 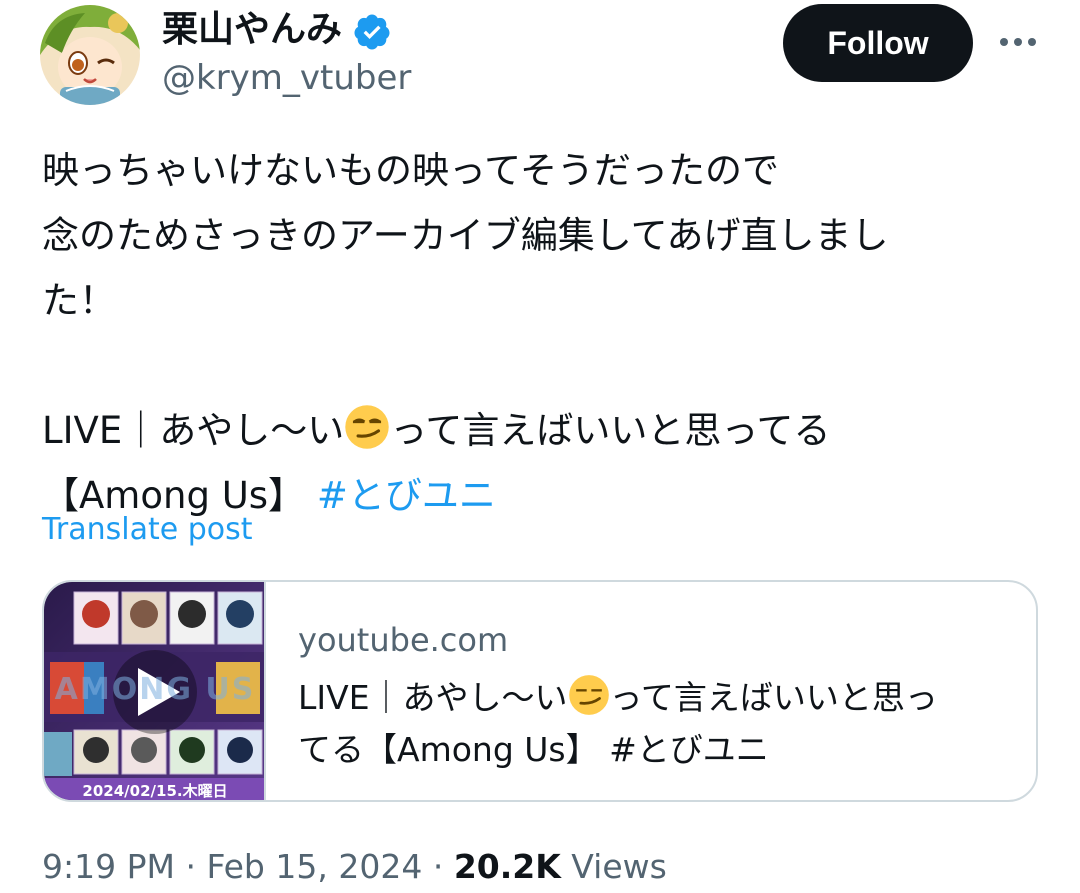 I want to click on card-title-line: てる【Among Us】 #とびユニ, so click(x=533, y=749).